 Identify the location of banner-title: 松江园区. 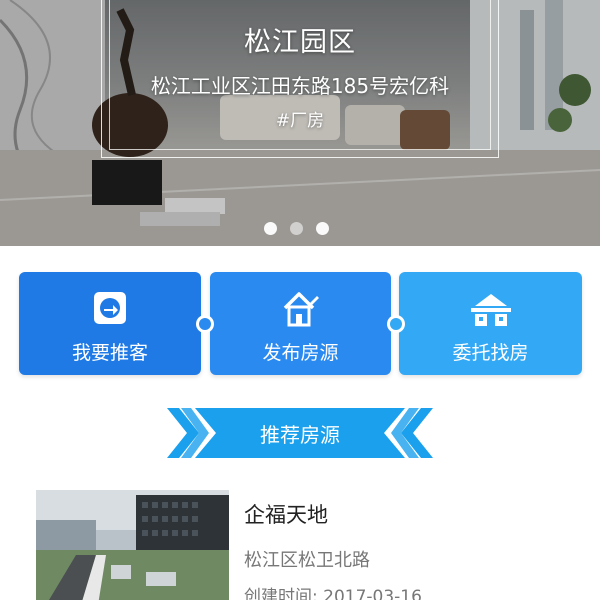
(300, 42).